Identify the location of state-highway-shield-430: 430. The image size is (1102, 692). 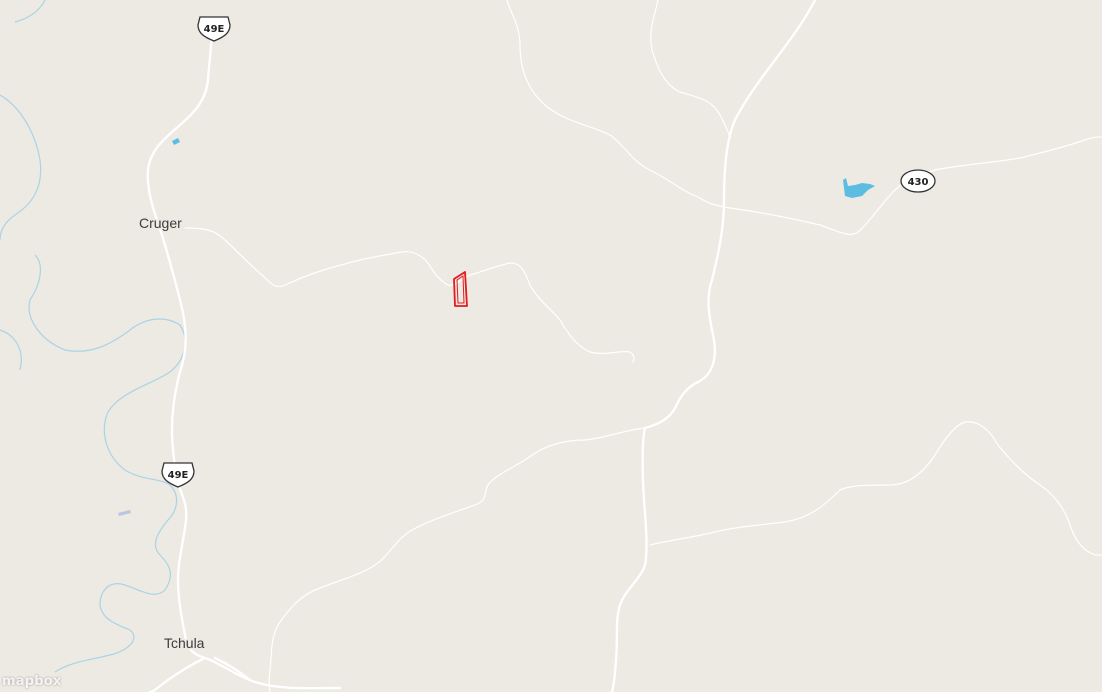
(918, 181).